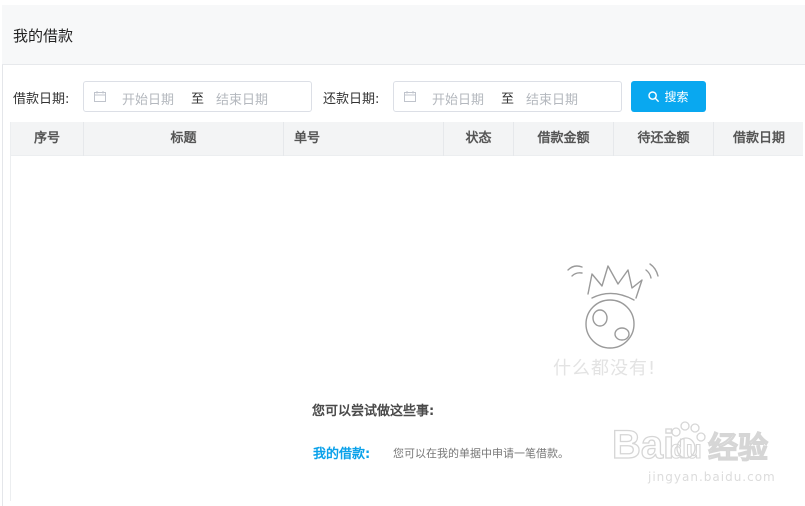  Describe the element at coordinates (341, 452) in the screenshot. I see `my-loan-link: 我的借款:` at that location.